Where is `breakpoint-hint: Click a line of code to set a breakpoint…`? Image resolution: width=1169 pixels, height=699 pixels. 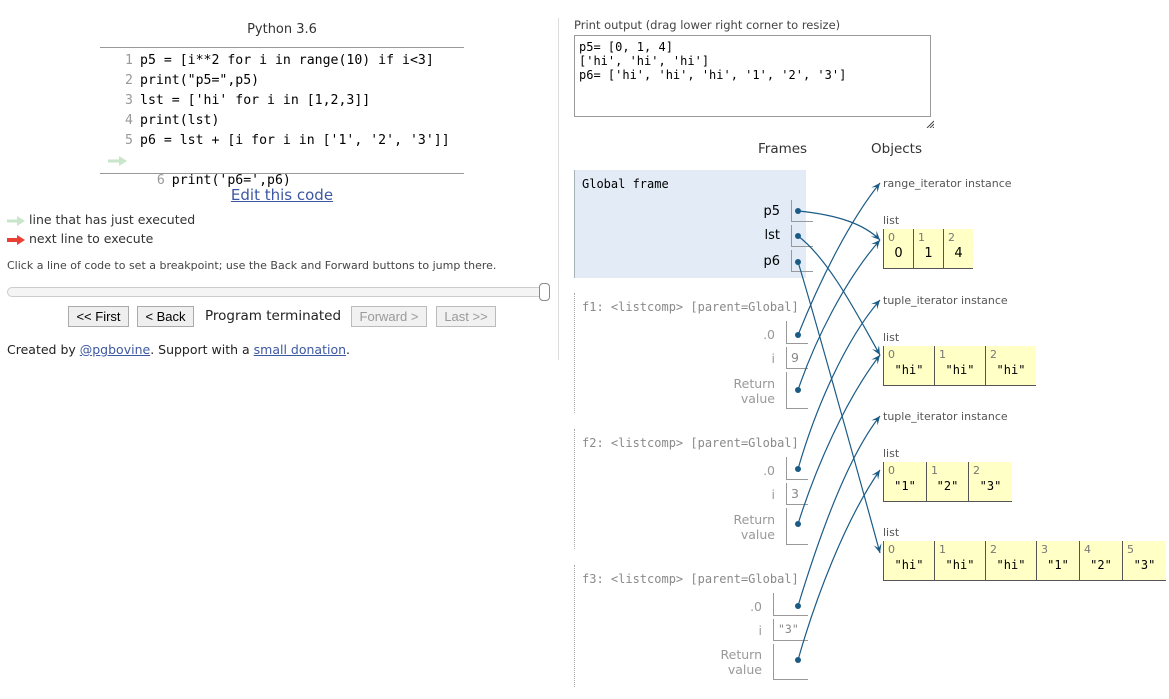 breakpoint-hint: Click a line of code to set a breakpoint… is located at coordinates (252, 265).